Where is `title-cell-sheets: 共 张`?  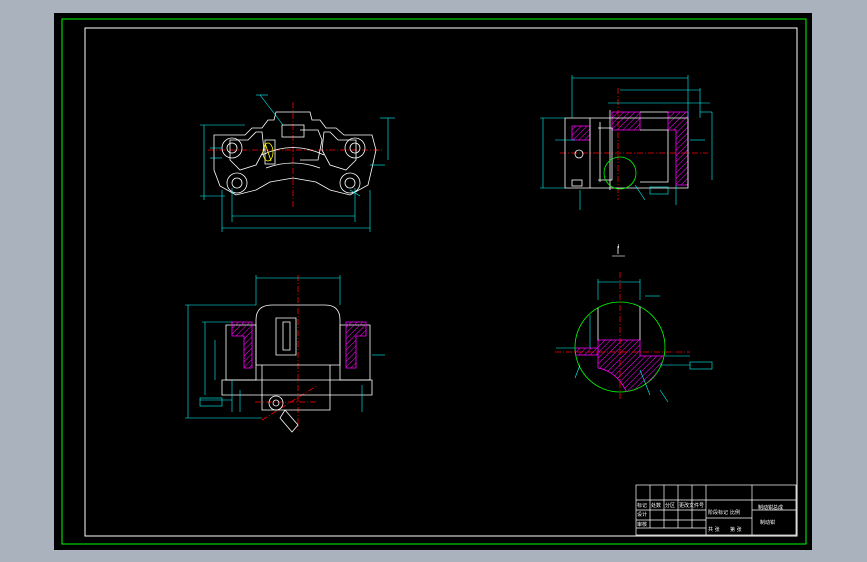 title-cell-sheets: 共 张 is located at coordinates (714, 530).